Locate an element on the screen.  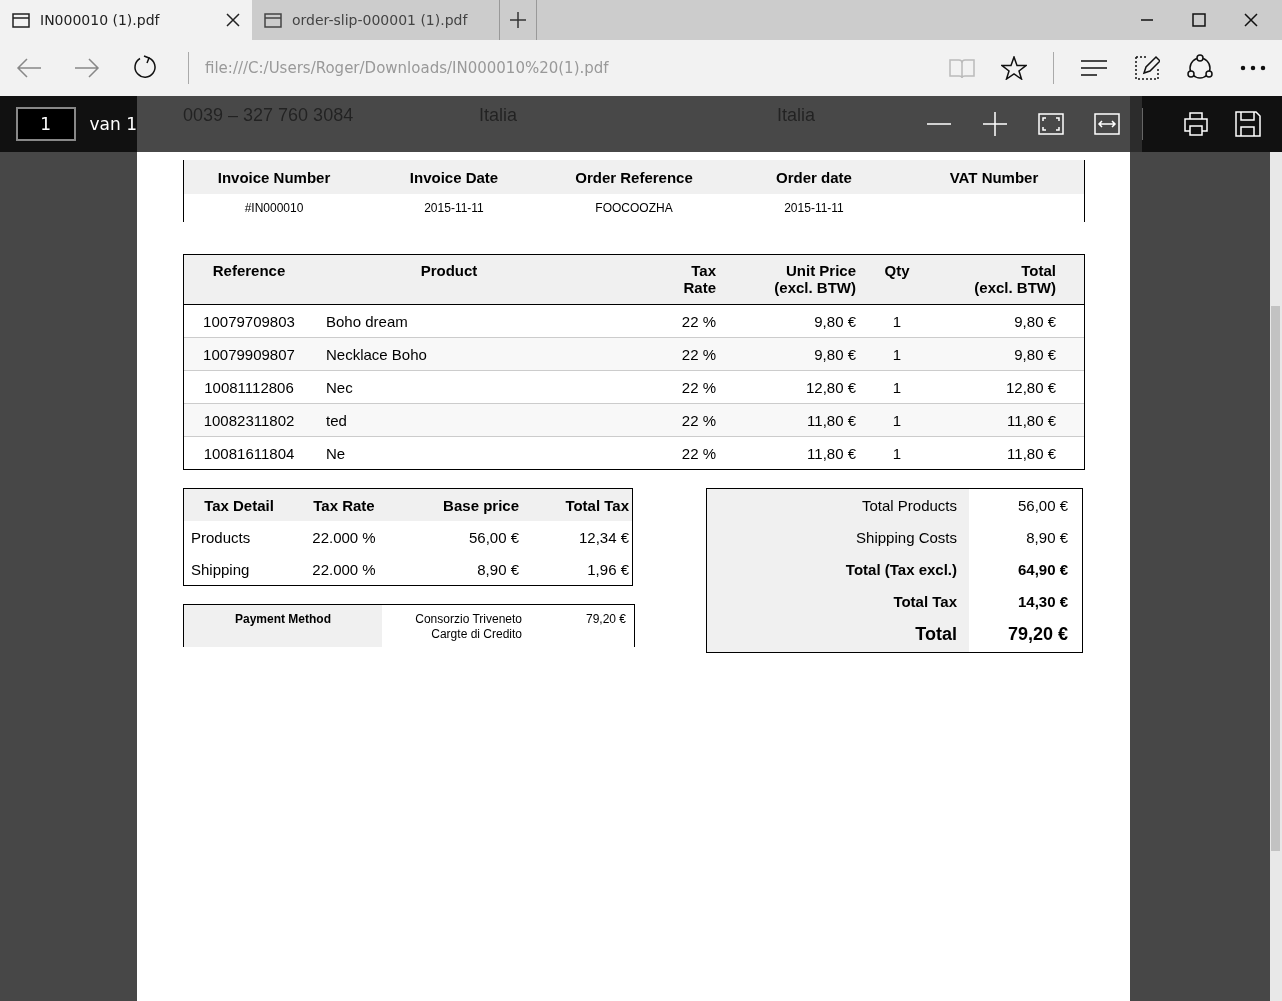
note-pen-icon is located at coordinates (1147, 68).